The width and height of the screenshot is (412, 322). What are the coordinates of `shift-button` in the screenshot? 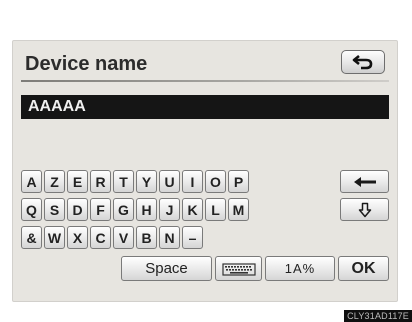 It's located at (364, 209).